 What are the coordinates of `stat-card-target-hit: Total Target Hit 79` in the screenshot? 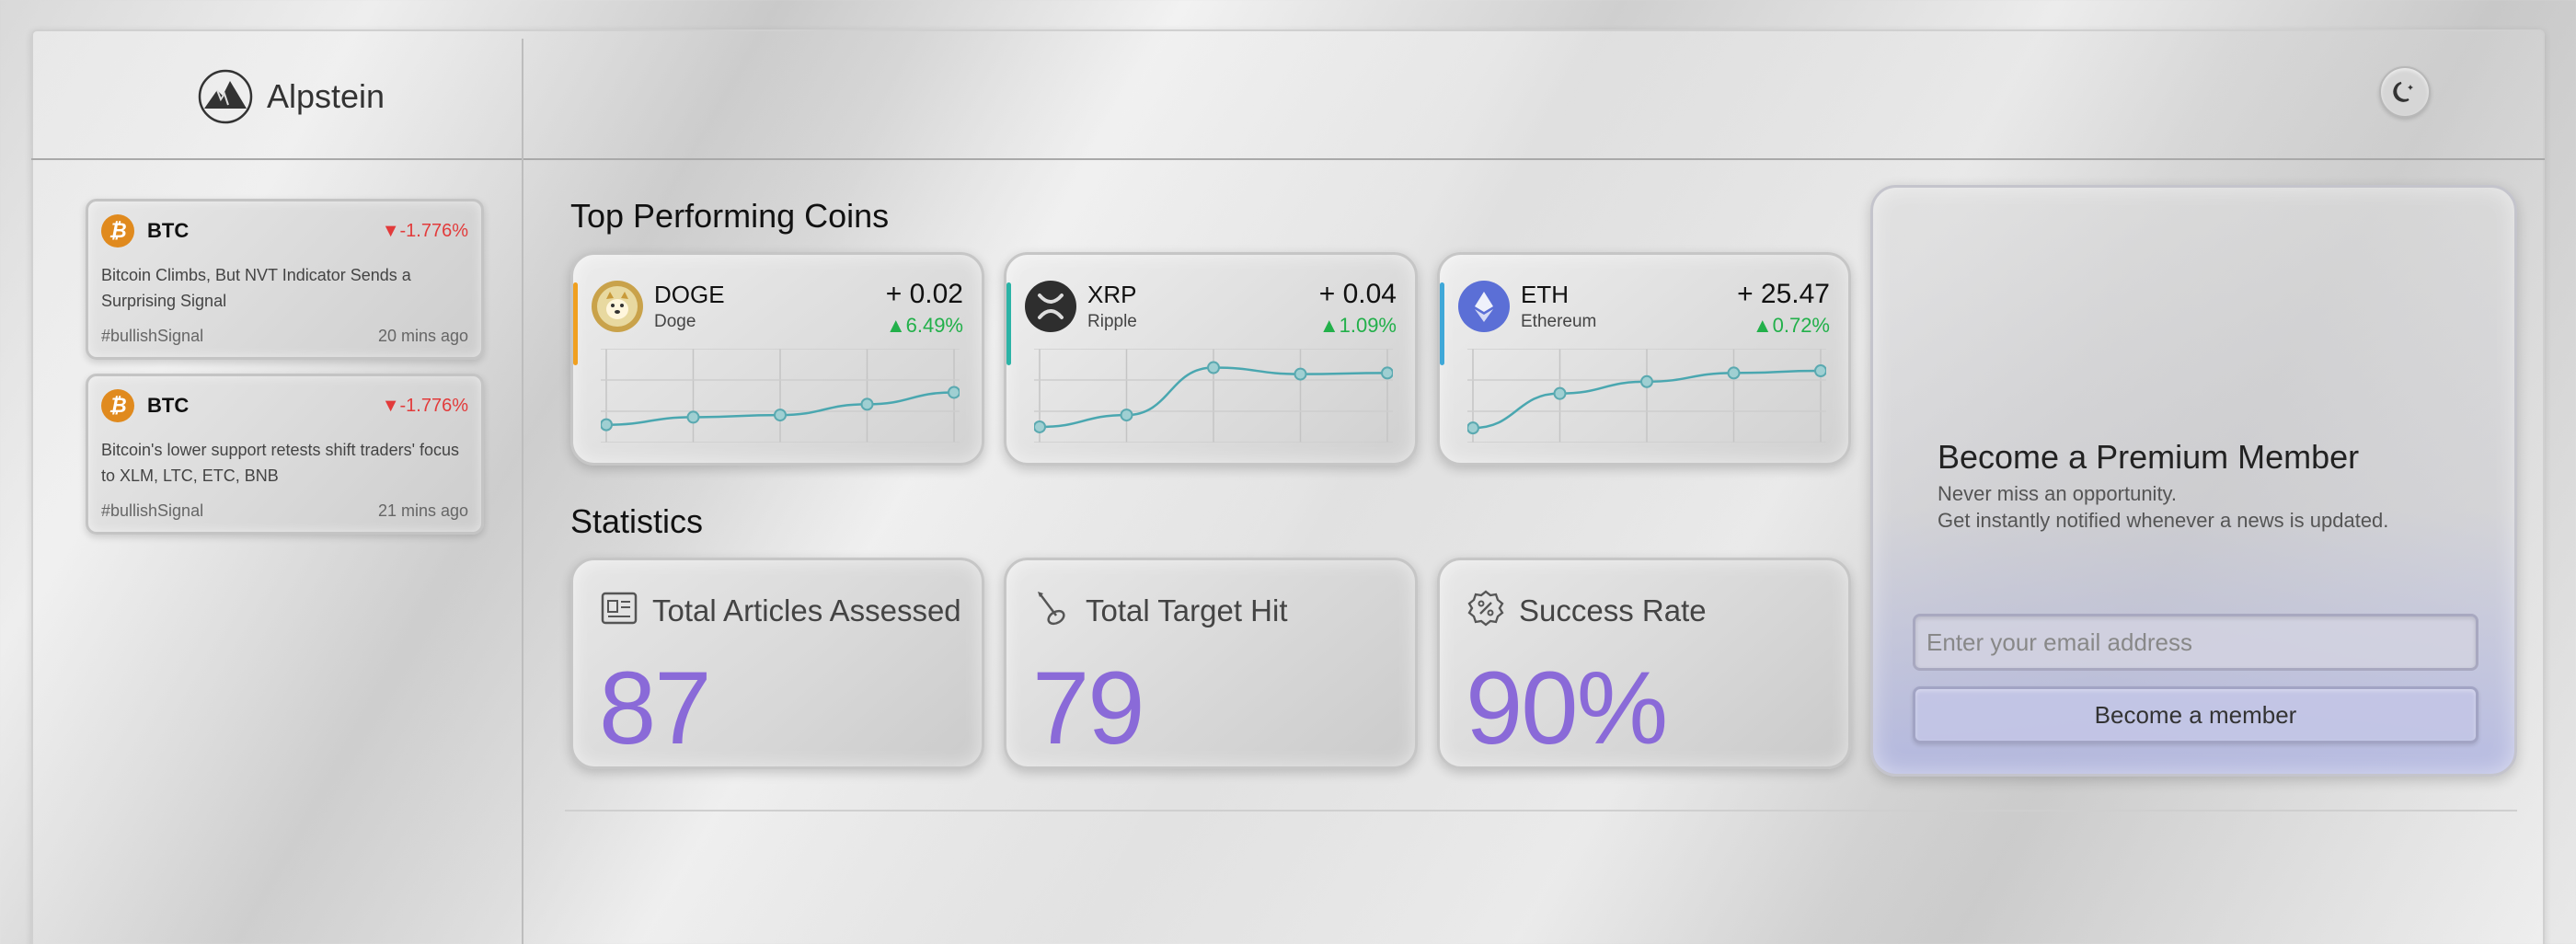 It's located at (1211, 663).